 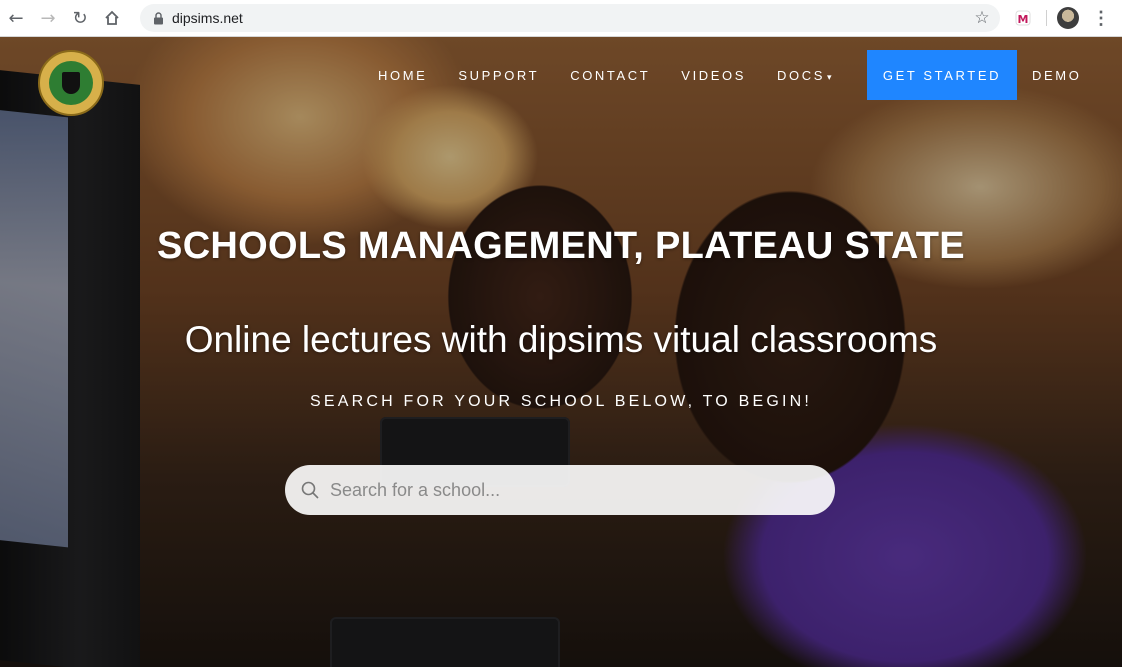 What do you see at coordinates (610, 75) in the screenshot?
I see `nav-contact: CONTACT` at bounding box center [610, 75].